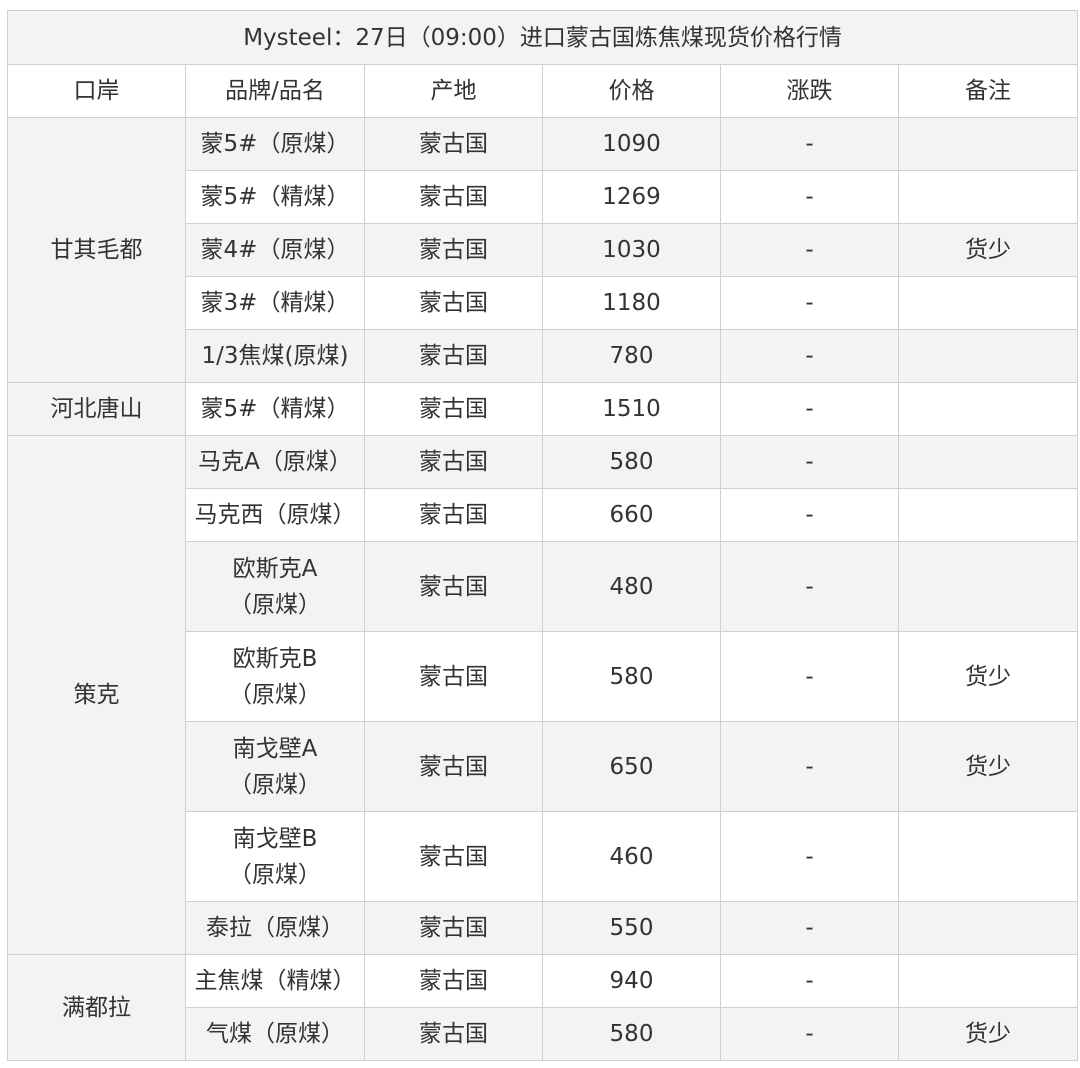  I want to click on price-cell: 1269, so click(631, 197).